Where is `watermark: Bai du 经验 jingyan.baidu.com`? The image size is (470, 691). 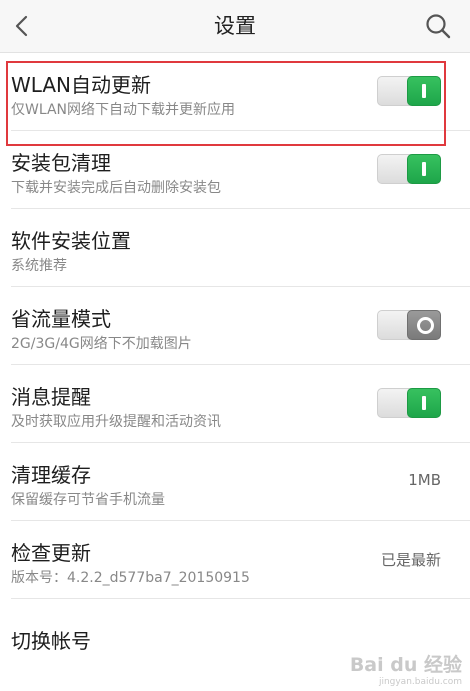 watermark: Bai du 经验 jingyan.baidu.com is located at coordinates (406, 668).